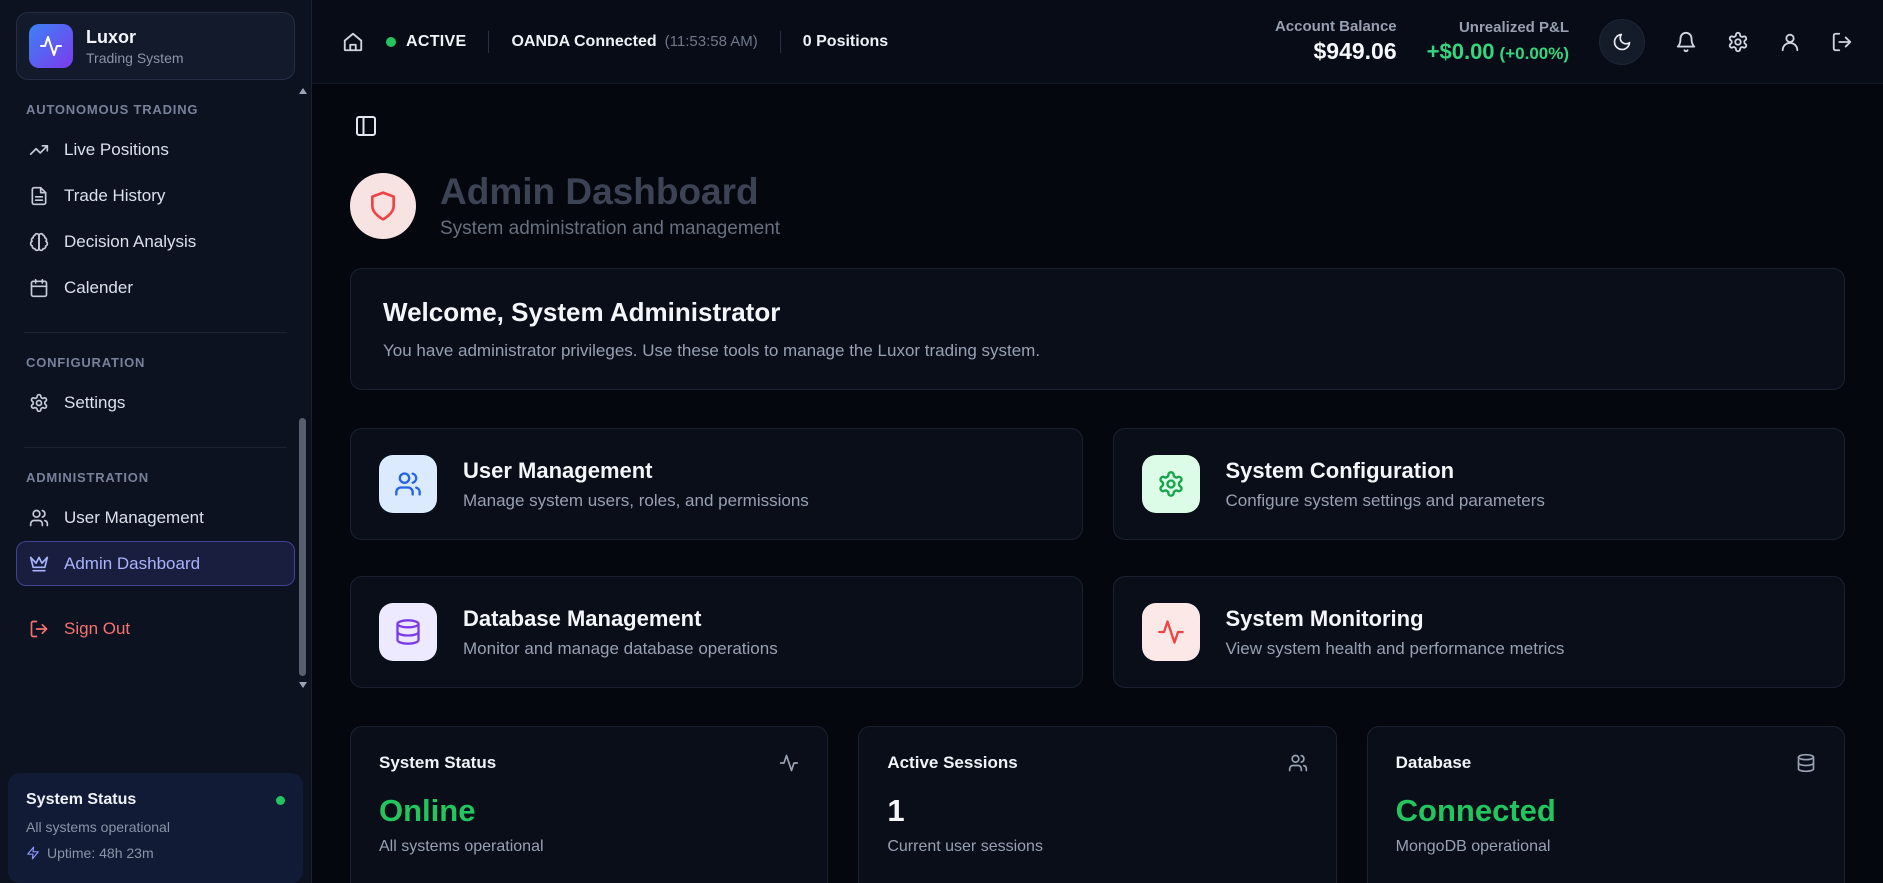 Image resolution: width=1883 pixels, height=883 pixels. What do you see at coordinates (39, 195) in the screenshot?
I see `file-text-icon` at bounding box center [39, 195].